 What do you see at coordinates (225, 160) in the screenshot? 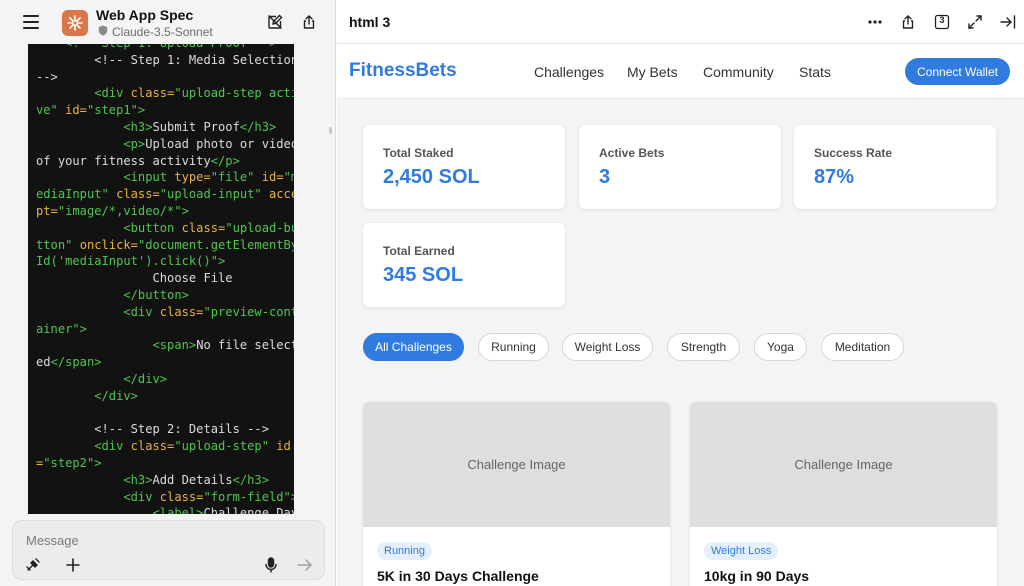
I see `code-token: </p>` at bounding box center [225, 160].